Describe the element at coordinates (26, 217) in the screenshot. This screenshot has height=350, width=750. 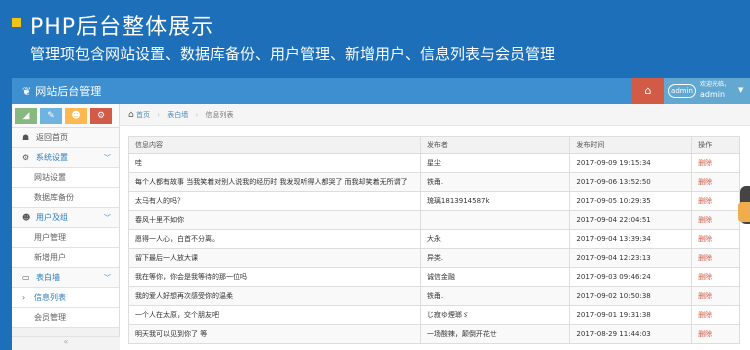
I see `users-icon: ☻` at that location.